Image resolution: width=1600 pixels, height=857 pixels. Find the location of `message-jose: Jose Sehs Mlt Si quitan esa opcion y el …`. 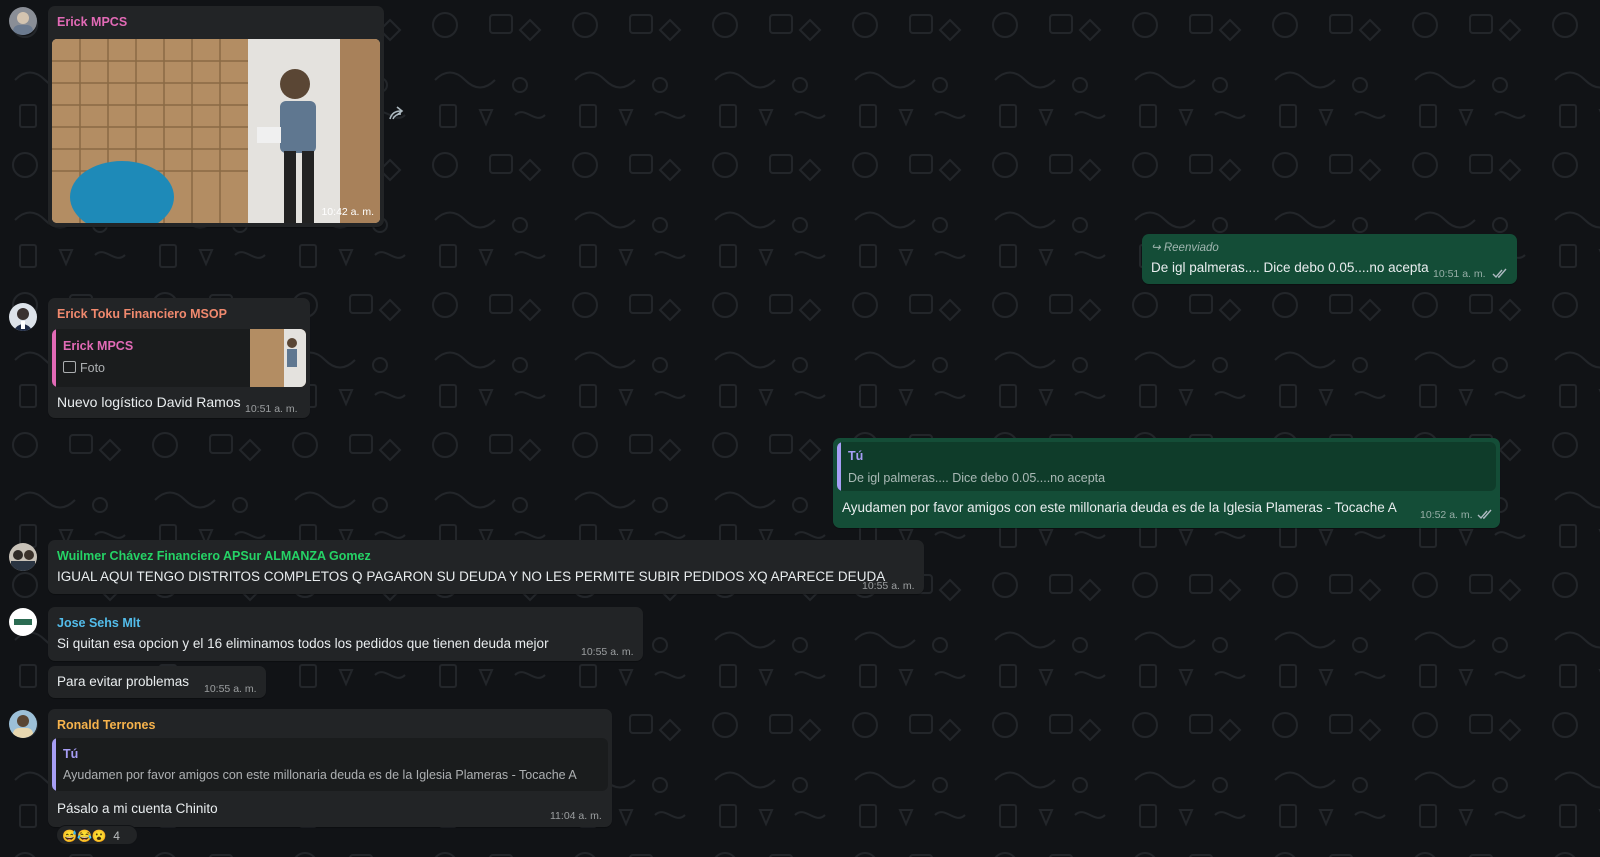

message-jose: Jose Sehs Mlt Si quitan esa opcion y el … is located at coordinates (330, 635).